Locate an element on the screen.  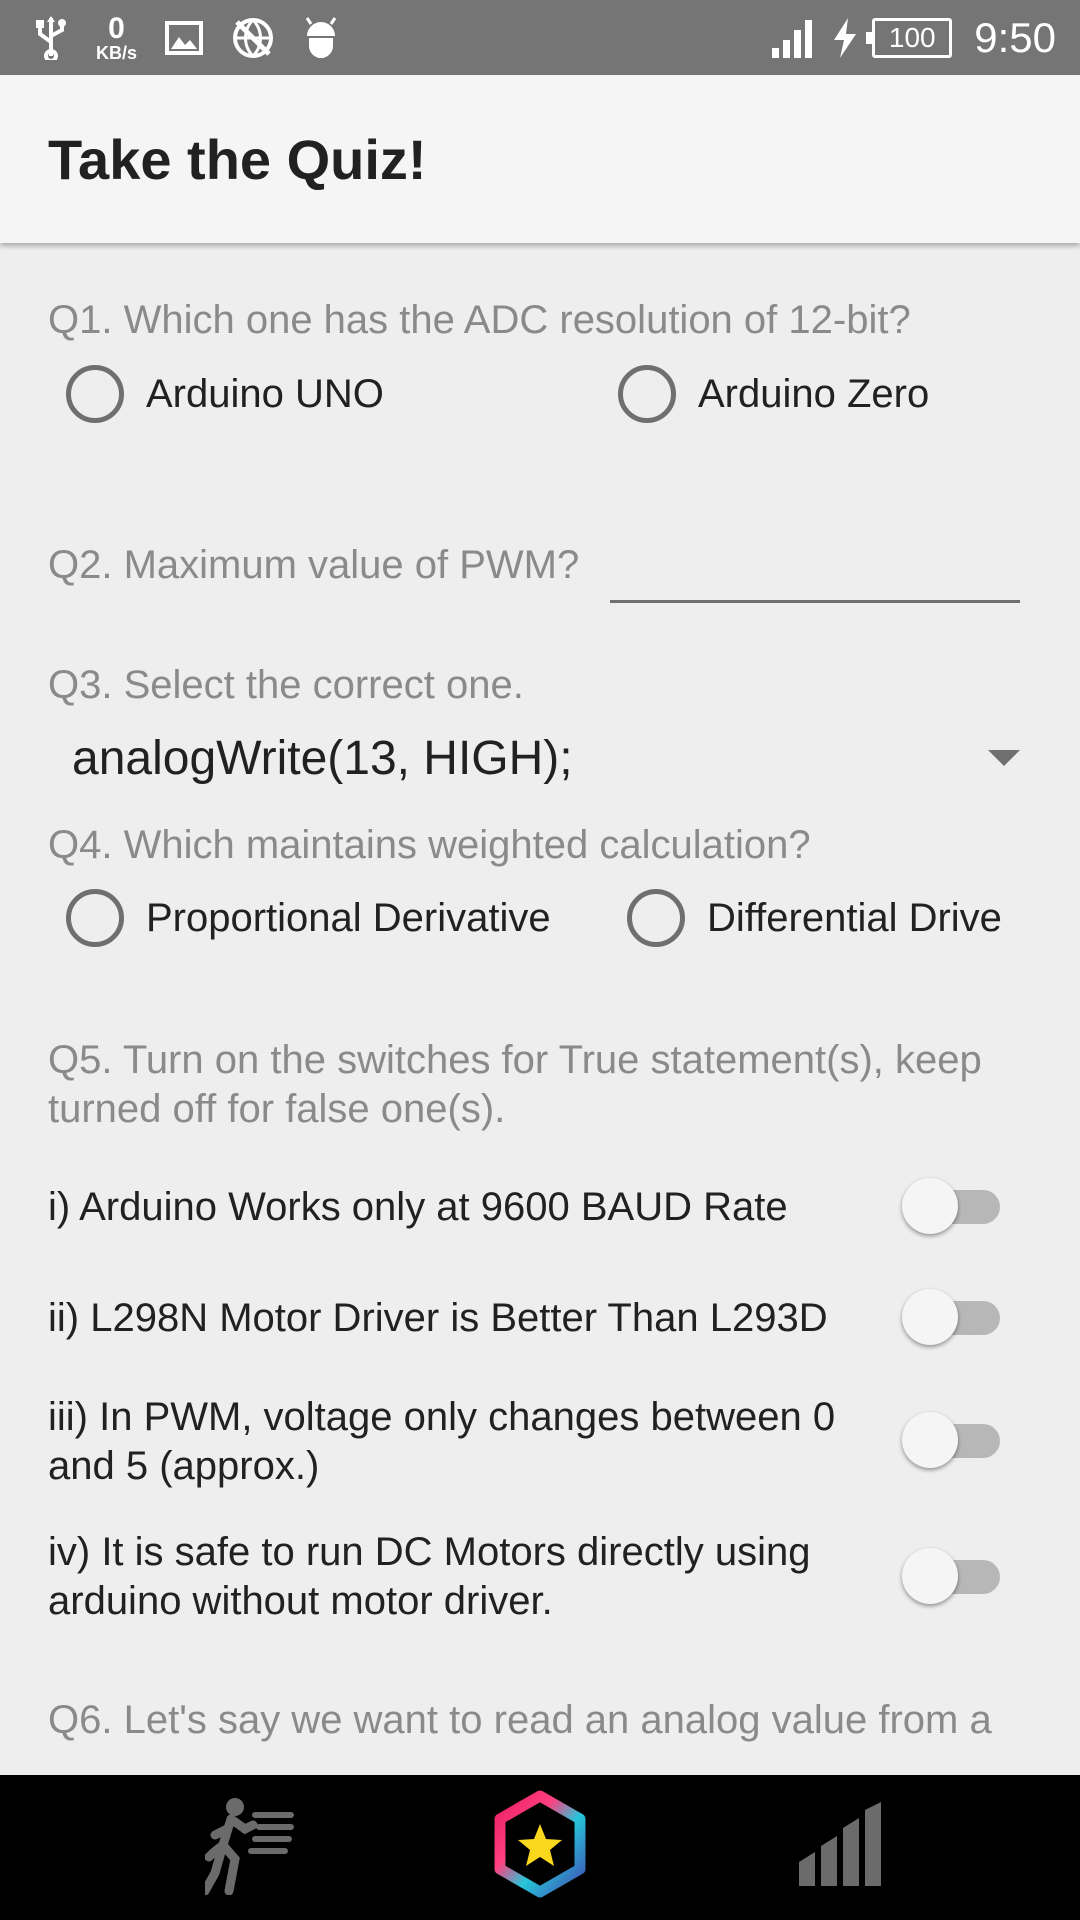
q4-option-proportional-derivative: Proportional Derivative is located at coordinates (308, 918).